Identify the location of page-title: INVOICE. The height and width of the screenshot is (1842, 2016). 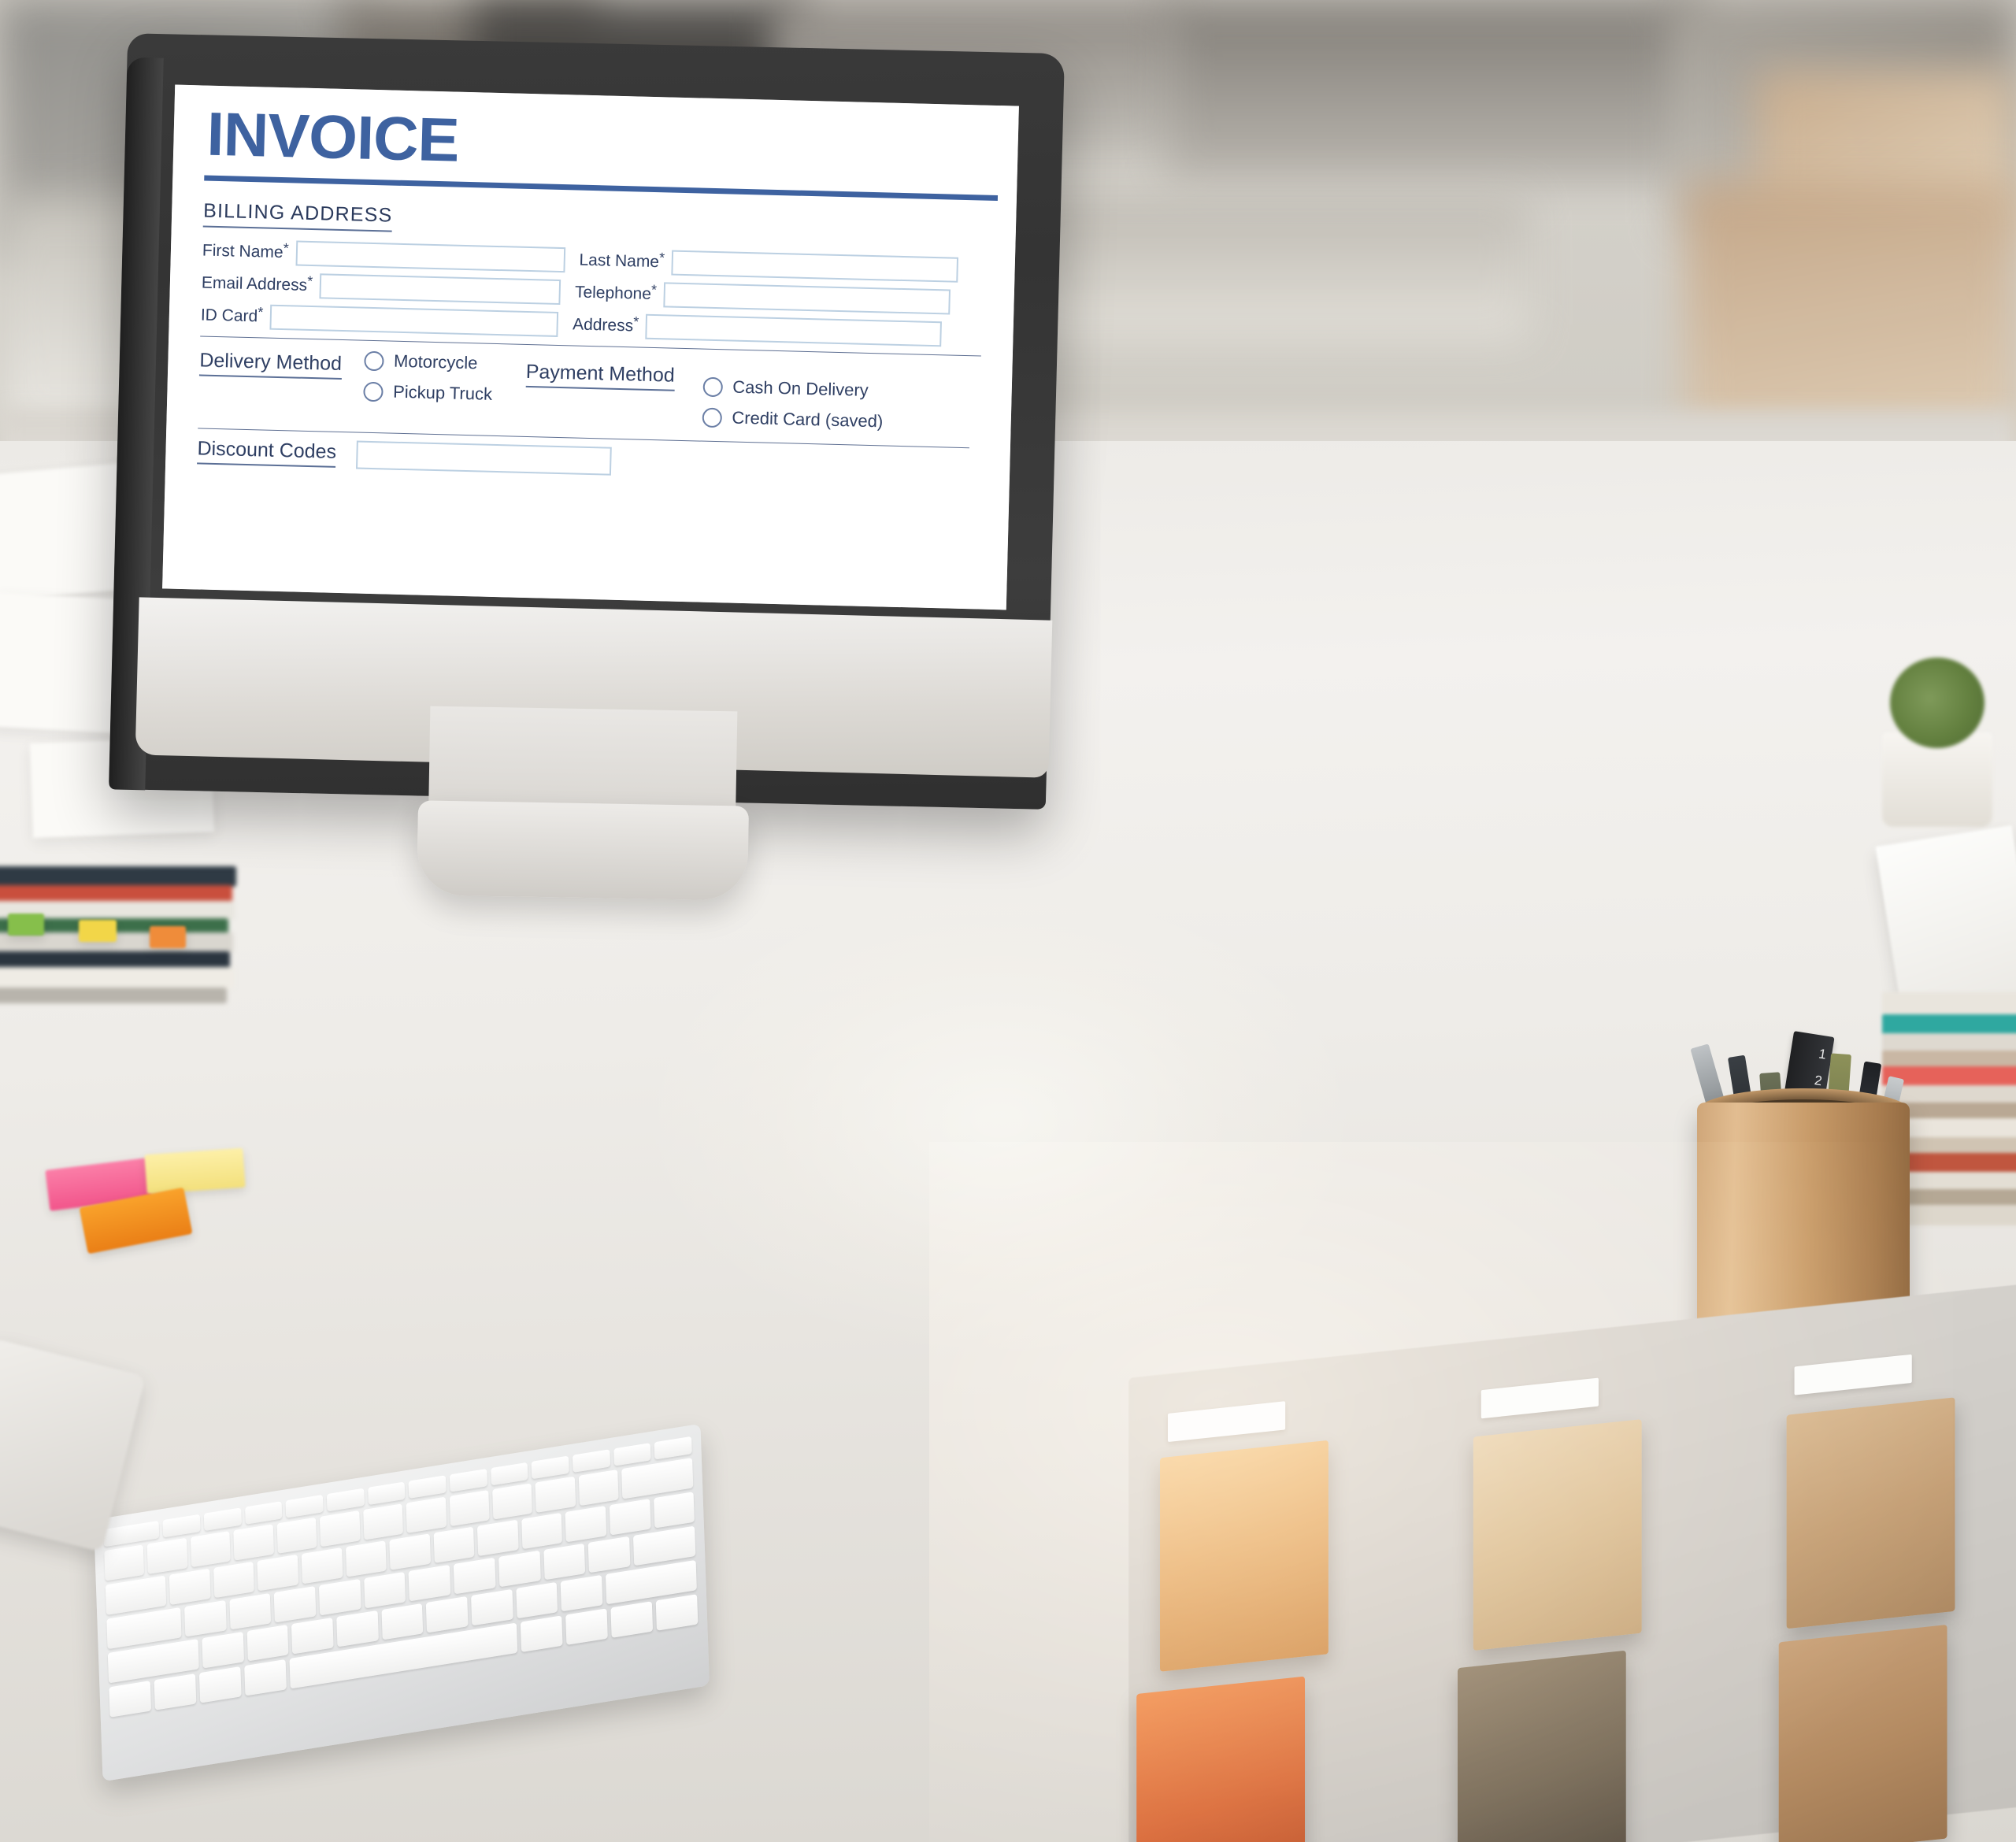
(333, 136).